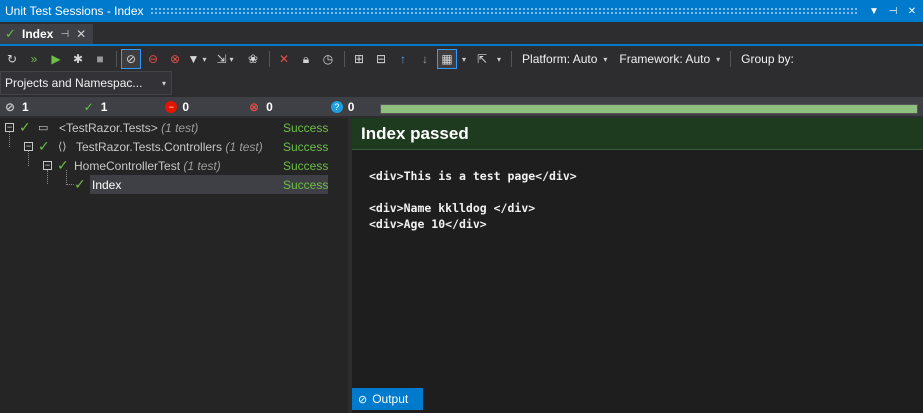 The image size is (923, 413). I want to click on next-down-arrow-icon: ↓, so click(425, 59).